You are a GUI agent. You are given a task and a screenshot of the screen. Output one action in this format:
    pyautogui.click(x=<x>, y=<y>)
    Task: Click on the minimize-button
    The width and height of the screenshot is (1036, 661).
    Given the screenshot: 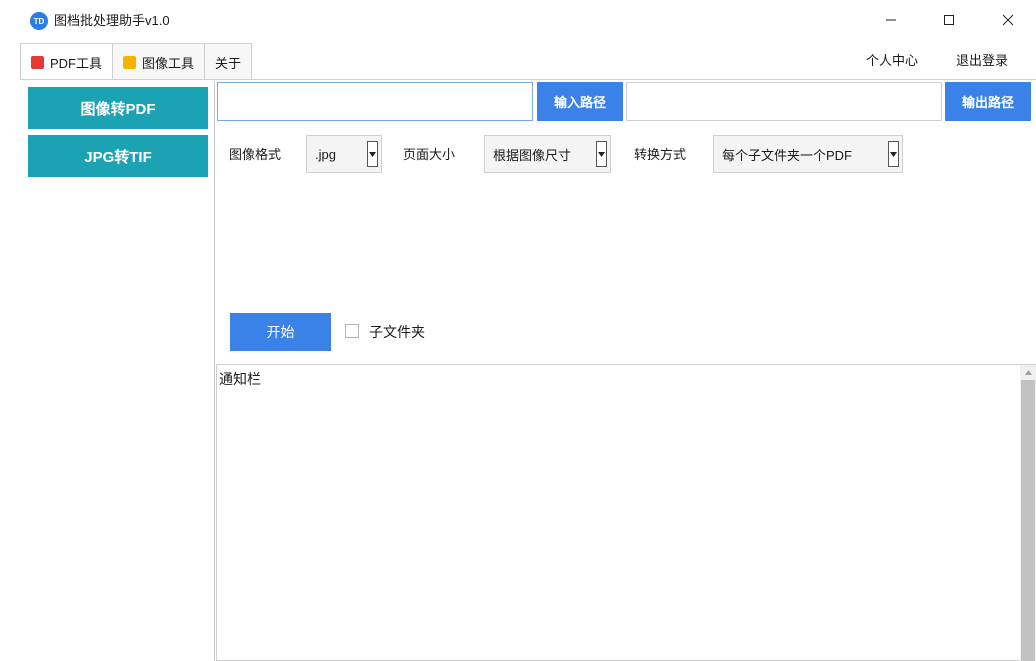 What is the action you would take?
    pyautogui.click(x=891, y=20)
    